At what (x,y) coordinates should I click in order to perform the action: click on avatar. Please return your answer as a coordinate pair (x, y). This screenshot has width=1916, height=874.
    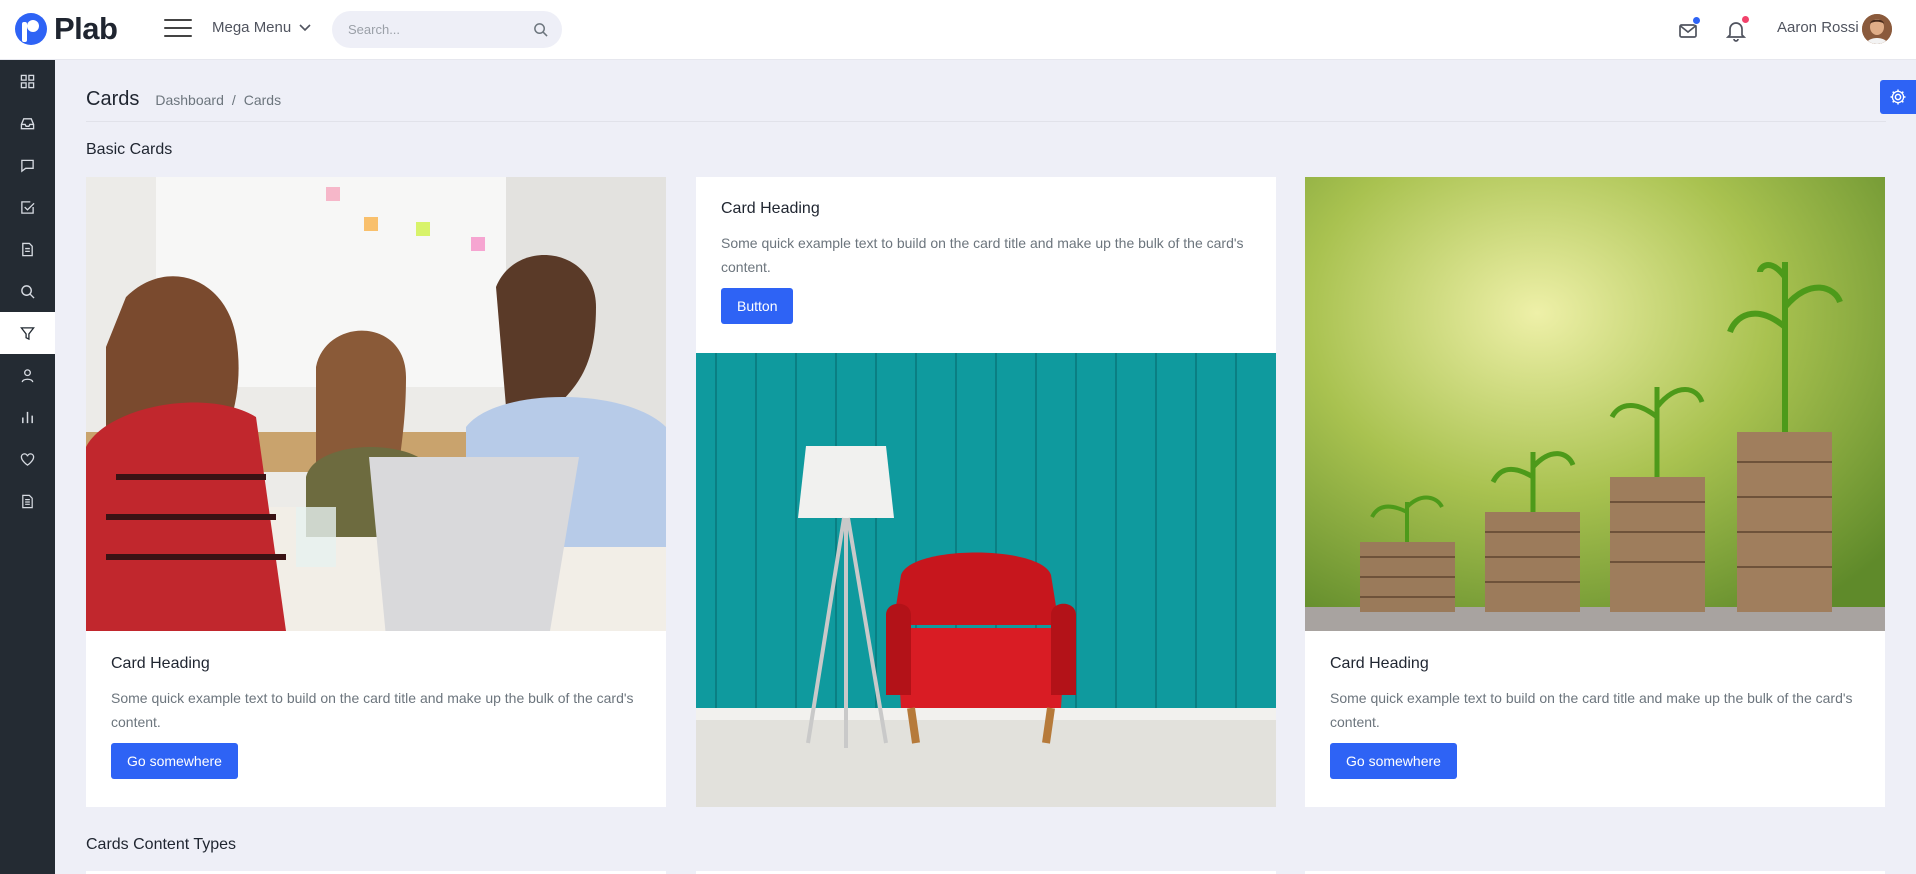
    Looking at the image, I should click on (1877, 29).